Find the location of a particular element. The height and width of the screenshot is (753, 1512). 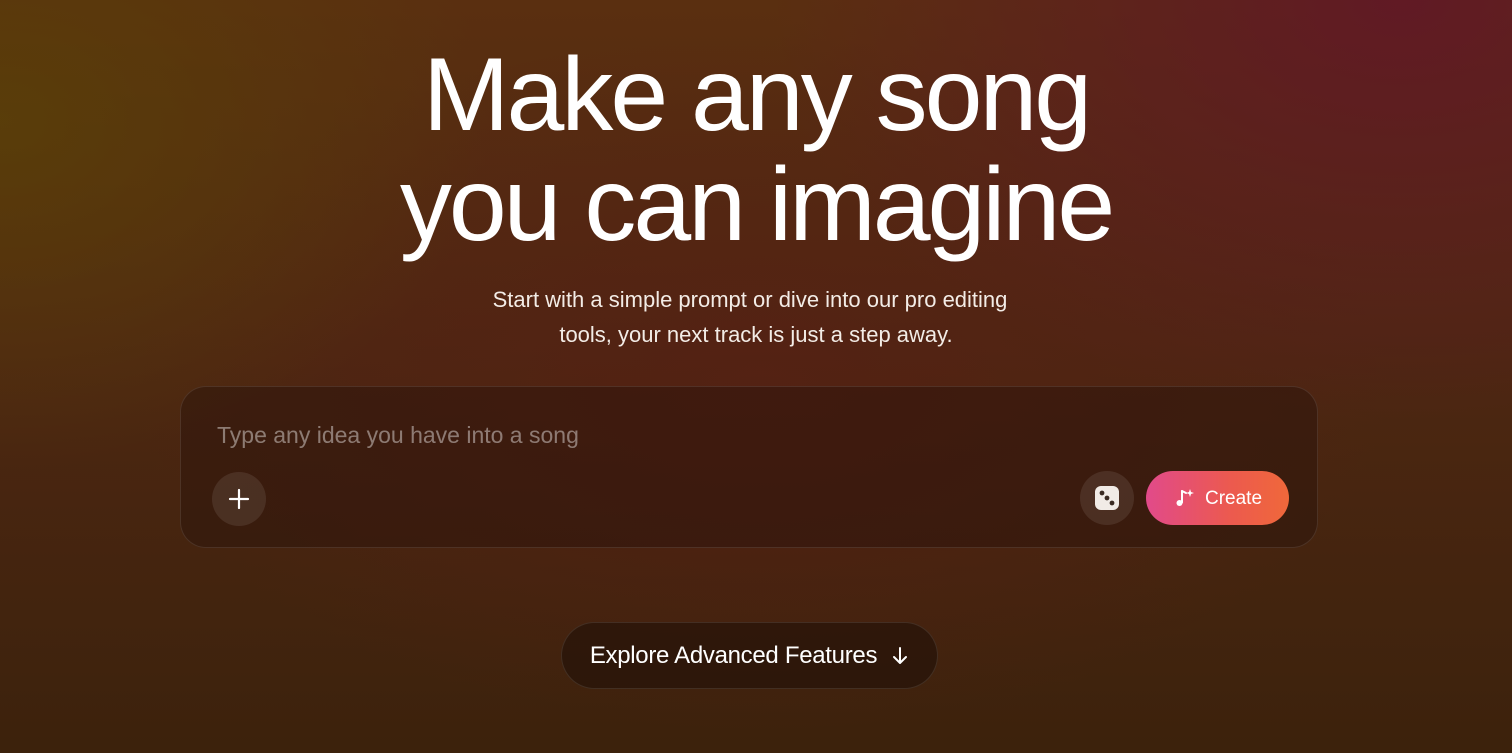

explore-button-label: Explore Advanced Features is located at coordinates (733, 655).